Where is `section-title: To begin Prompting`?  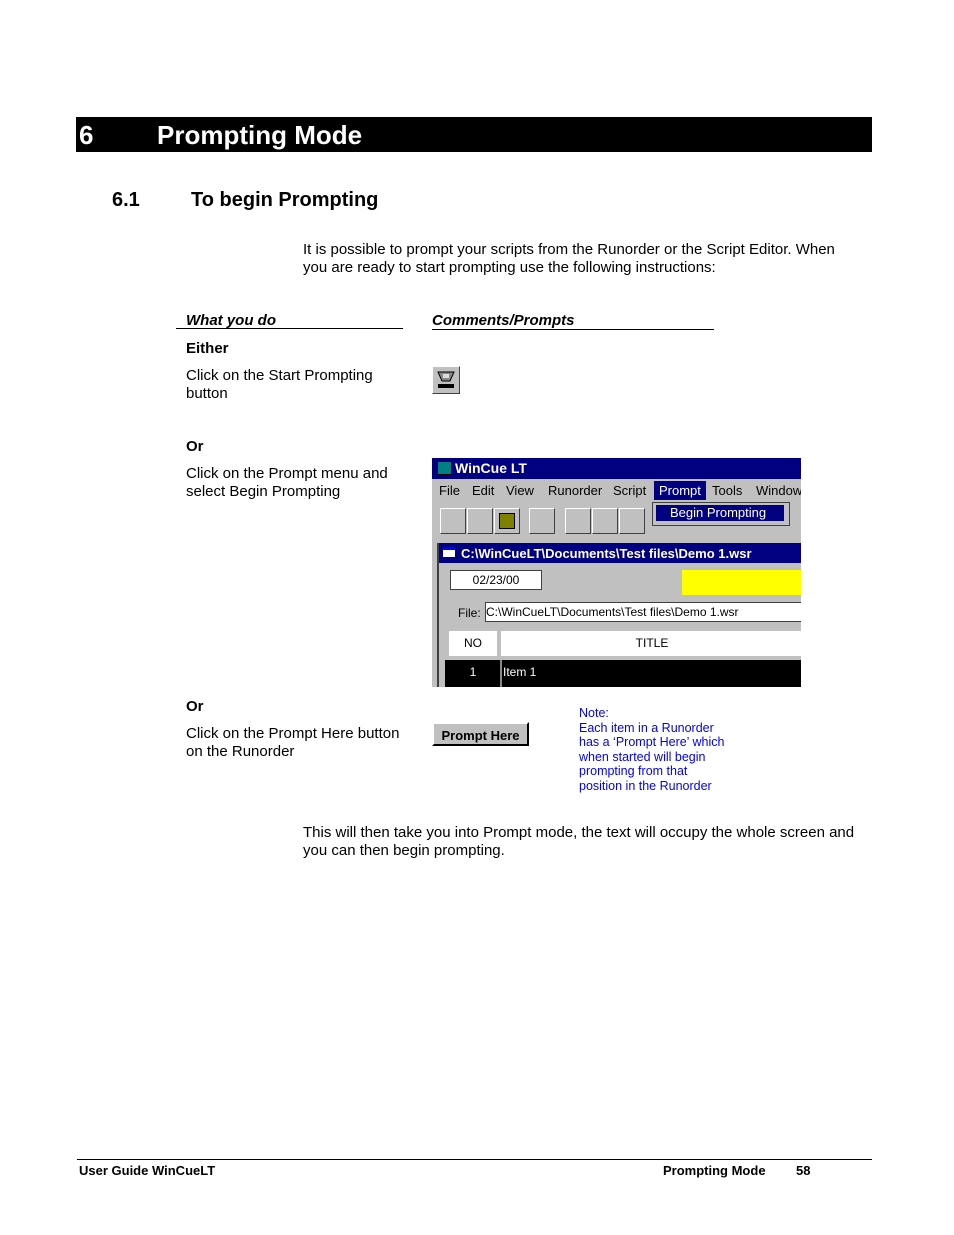
section-title: To begin Prompting is located at coordinates (285, 200).